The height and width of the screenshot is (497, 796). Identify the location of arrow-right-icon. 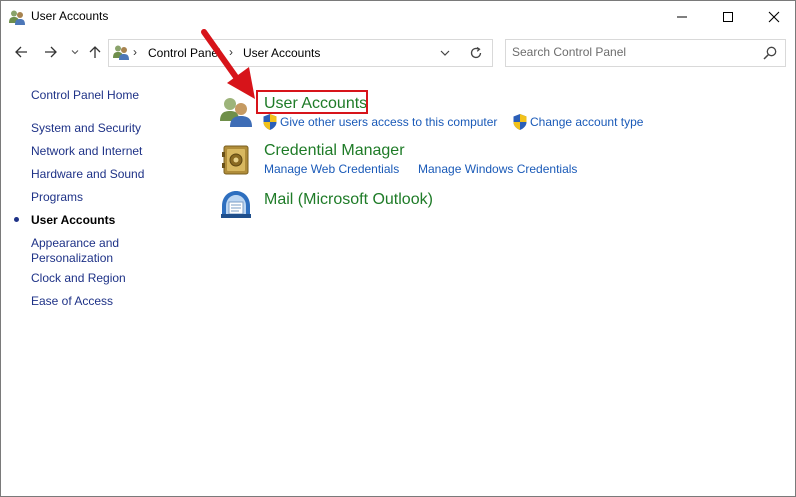
(51, 52).